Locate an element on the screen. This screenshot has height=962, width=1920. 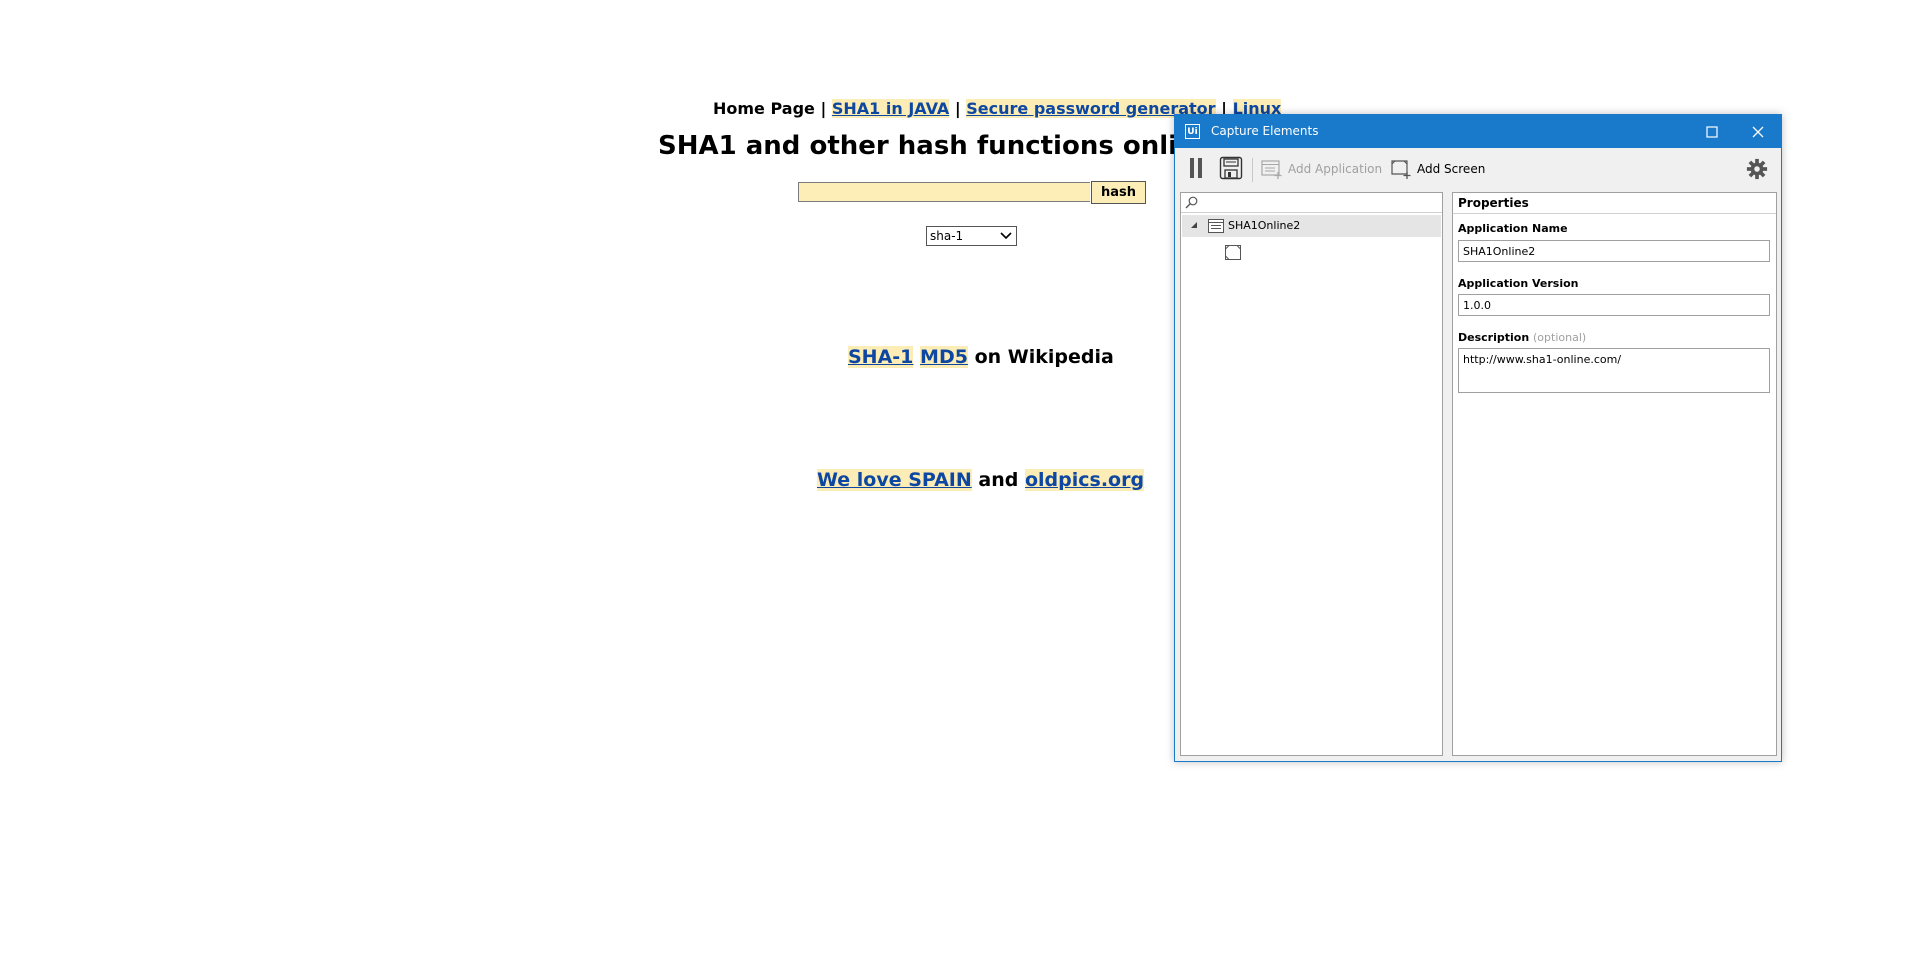
close-button is located at coordinates (1758, 131).